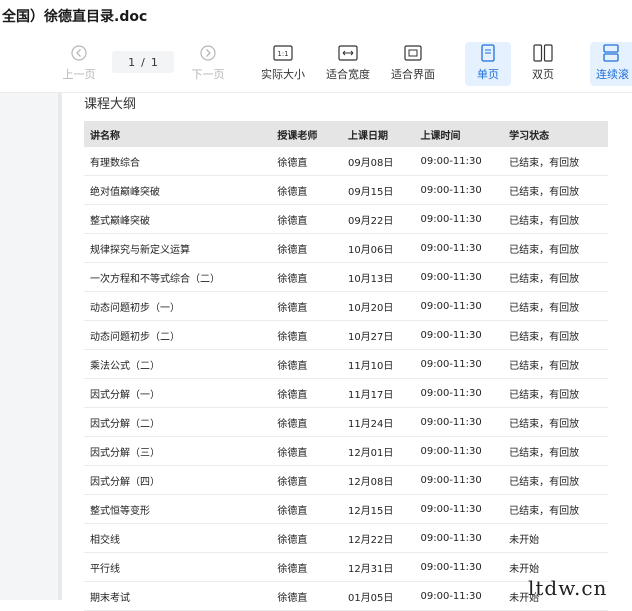 This screenshot has height=611, width=632. Describe the element at coordinates (346, 451) in the screenshot. I see `table-row: 因式分解（三） 徐德直 12月01日 09:00-11:30 已结束，有回放` at that location.